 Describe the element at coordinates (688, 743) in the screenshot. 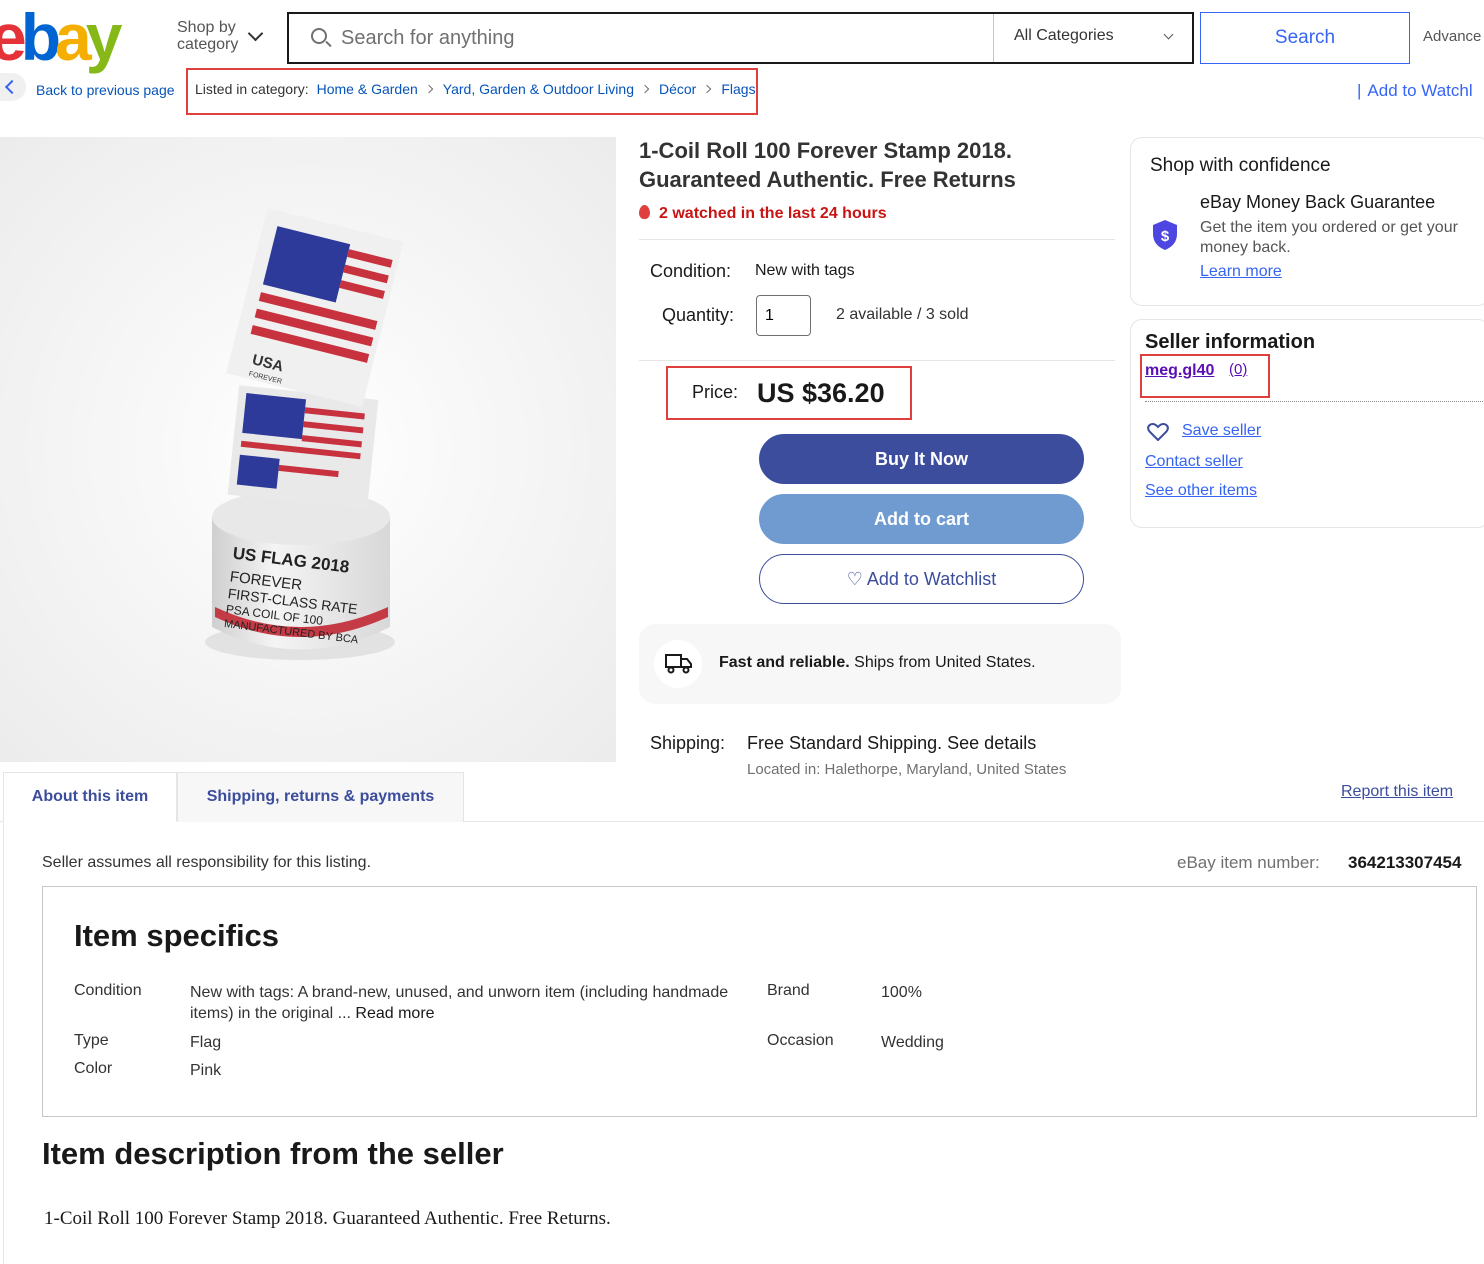

I see `shipping-label: Shipping:` at that location.